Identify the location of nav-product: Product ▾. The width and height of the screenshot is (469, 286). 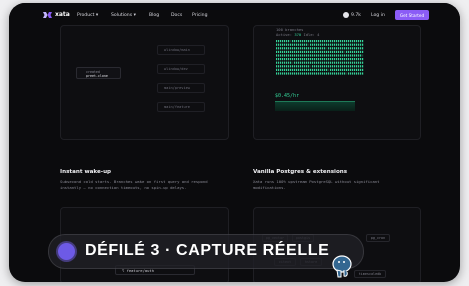
(87, 15).